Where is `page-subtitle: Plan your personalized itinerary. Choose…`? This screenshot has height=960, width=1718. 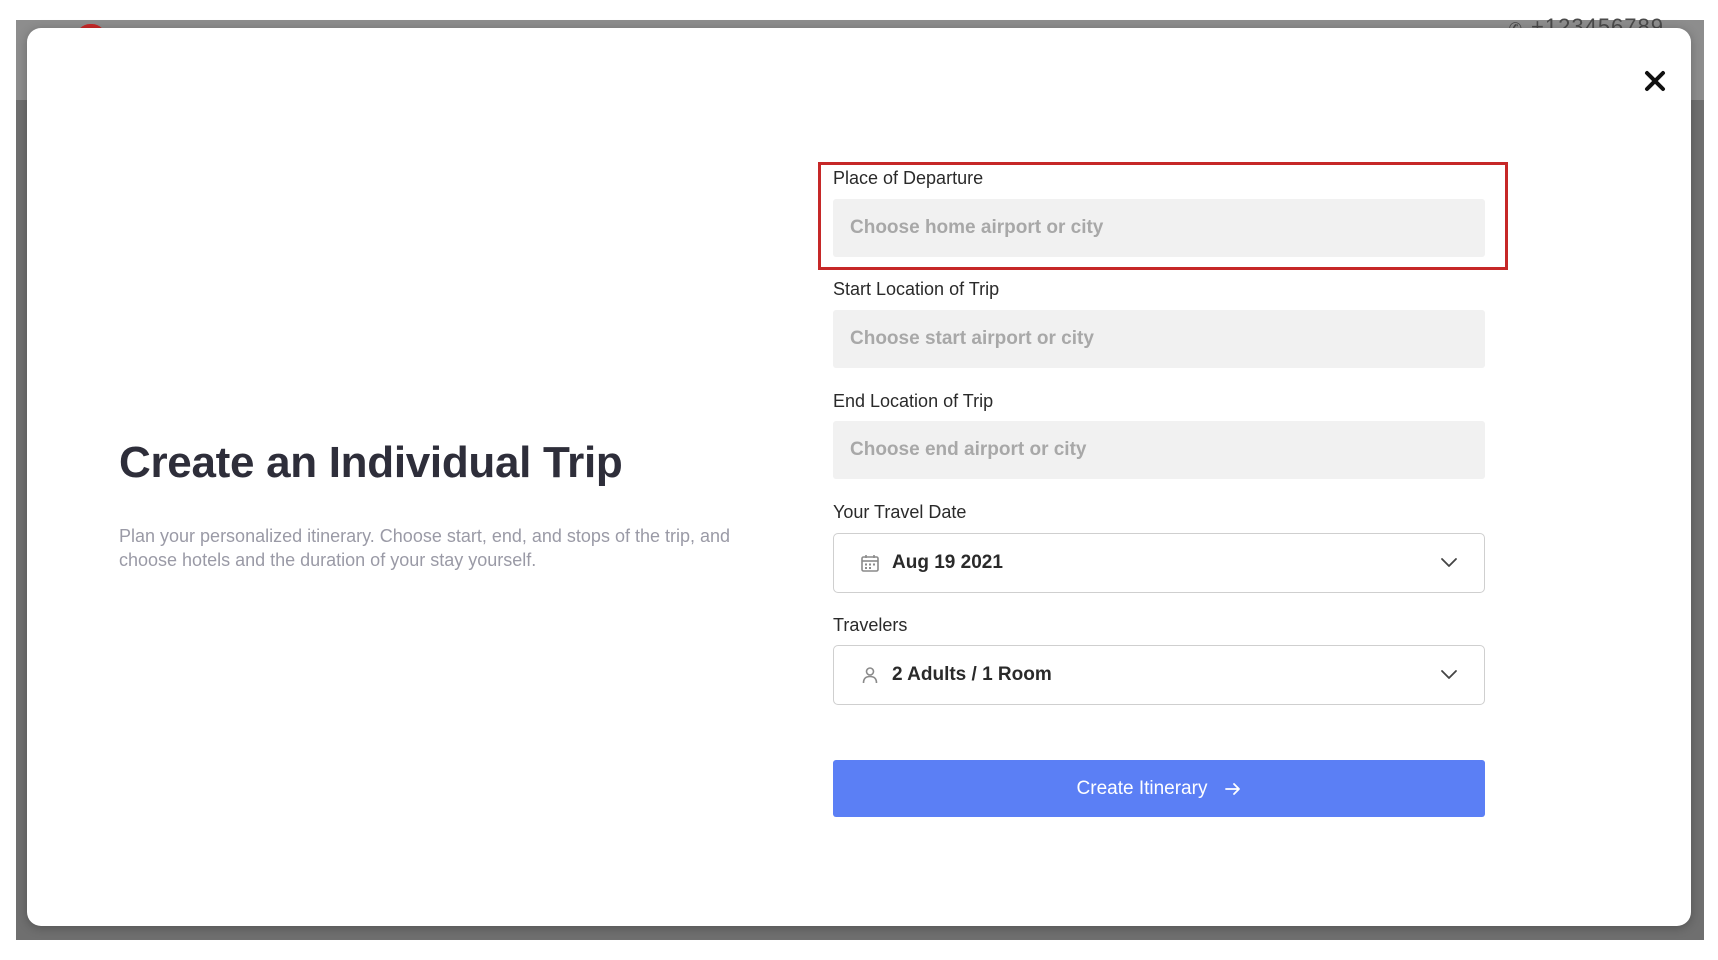
page-subtitle: Plan your personalized itinerary. Choose… is located at coordinates (425, 548).